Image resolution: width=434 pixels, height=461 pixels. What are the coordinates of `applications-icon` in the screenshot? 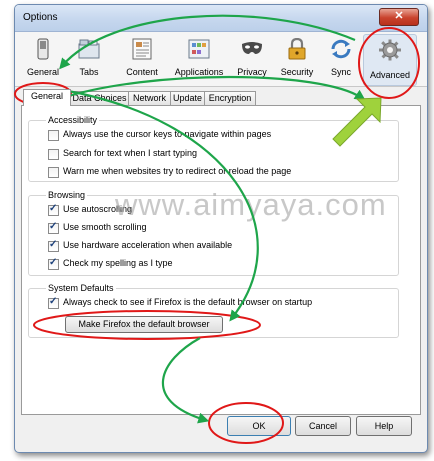 It's located at (199, 49).